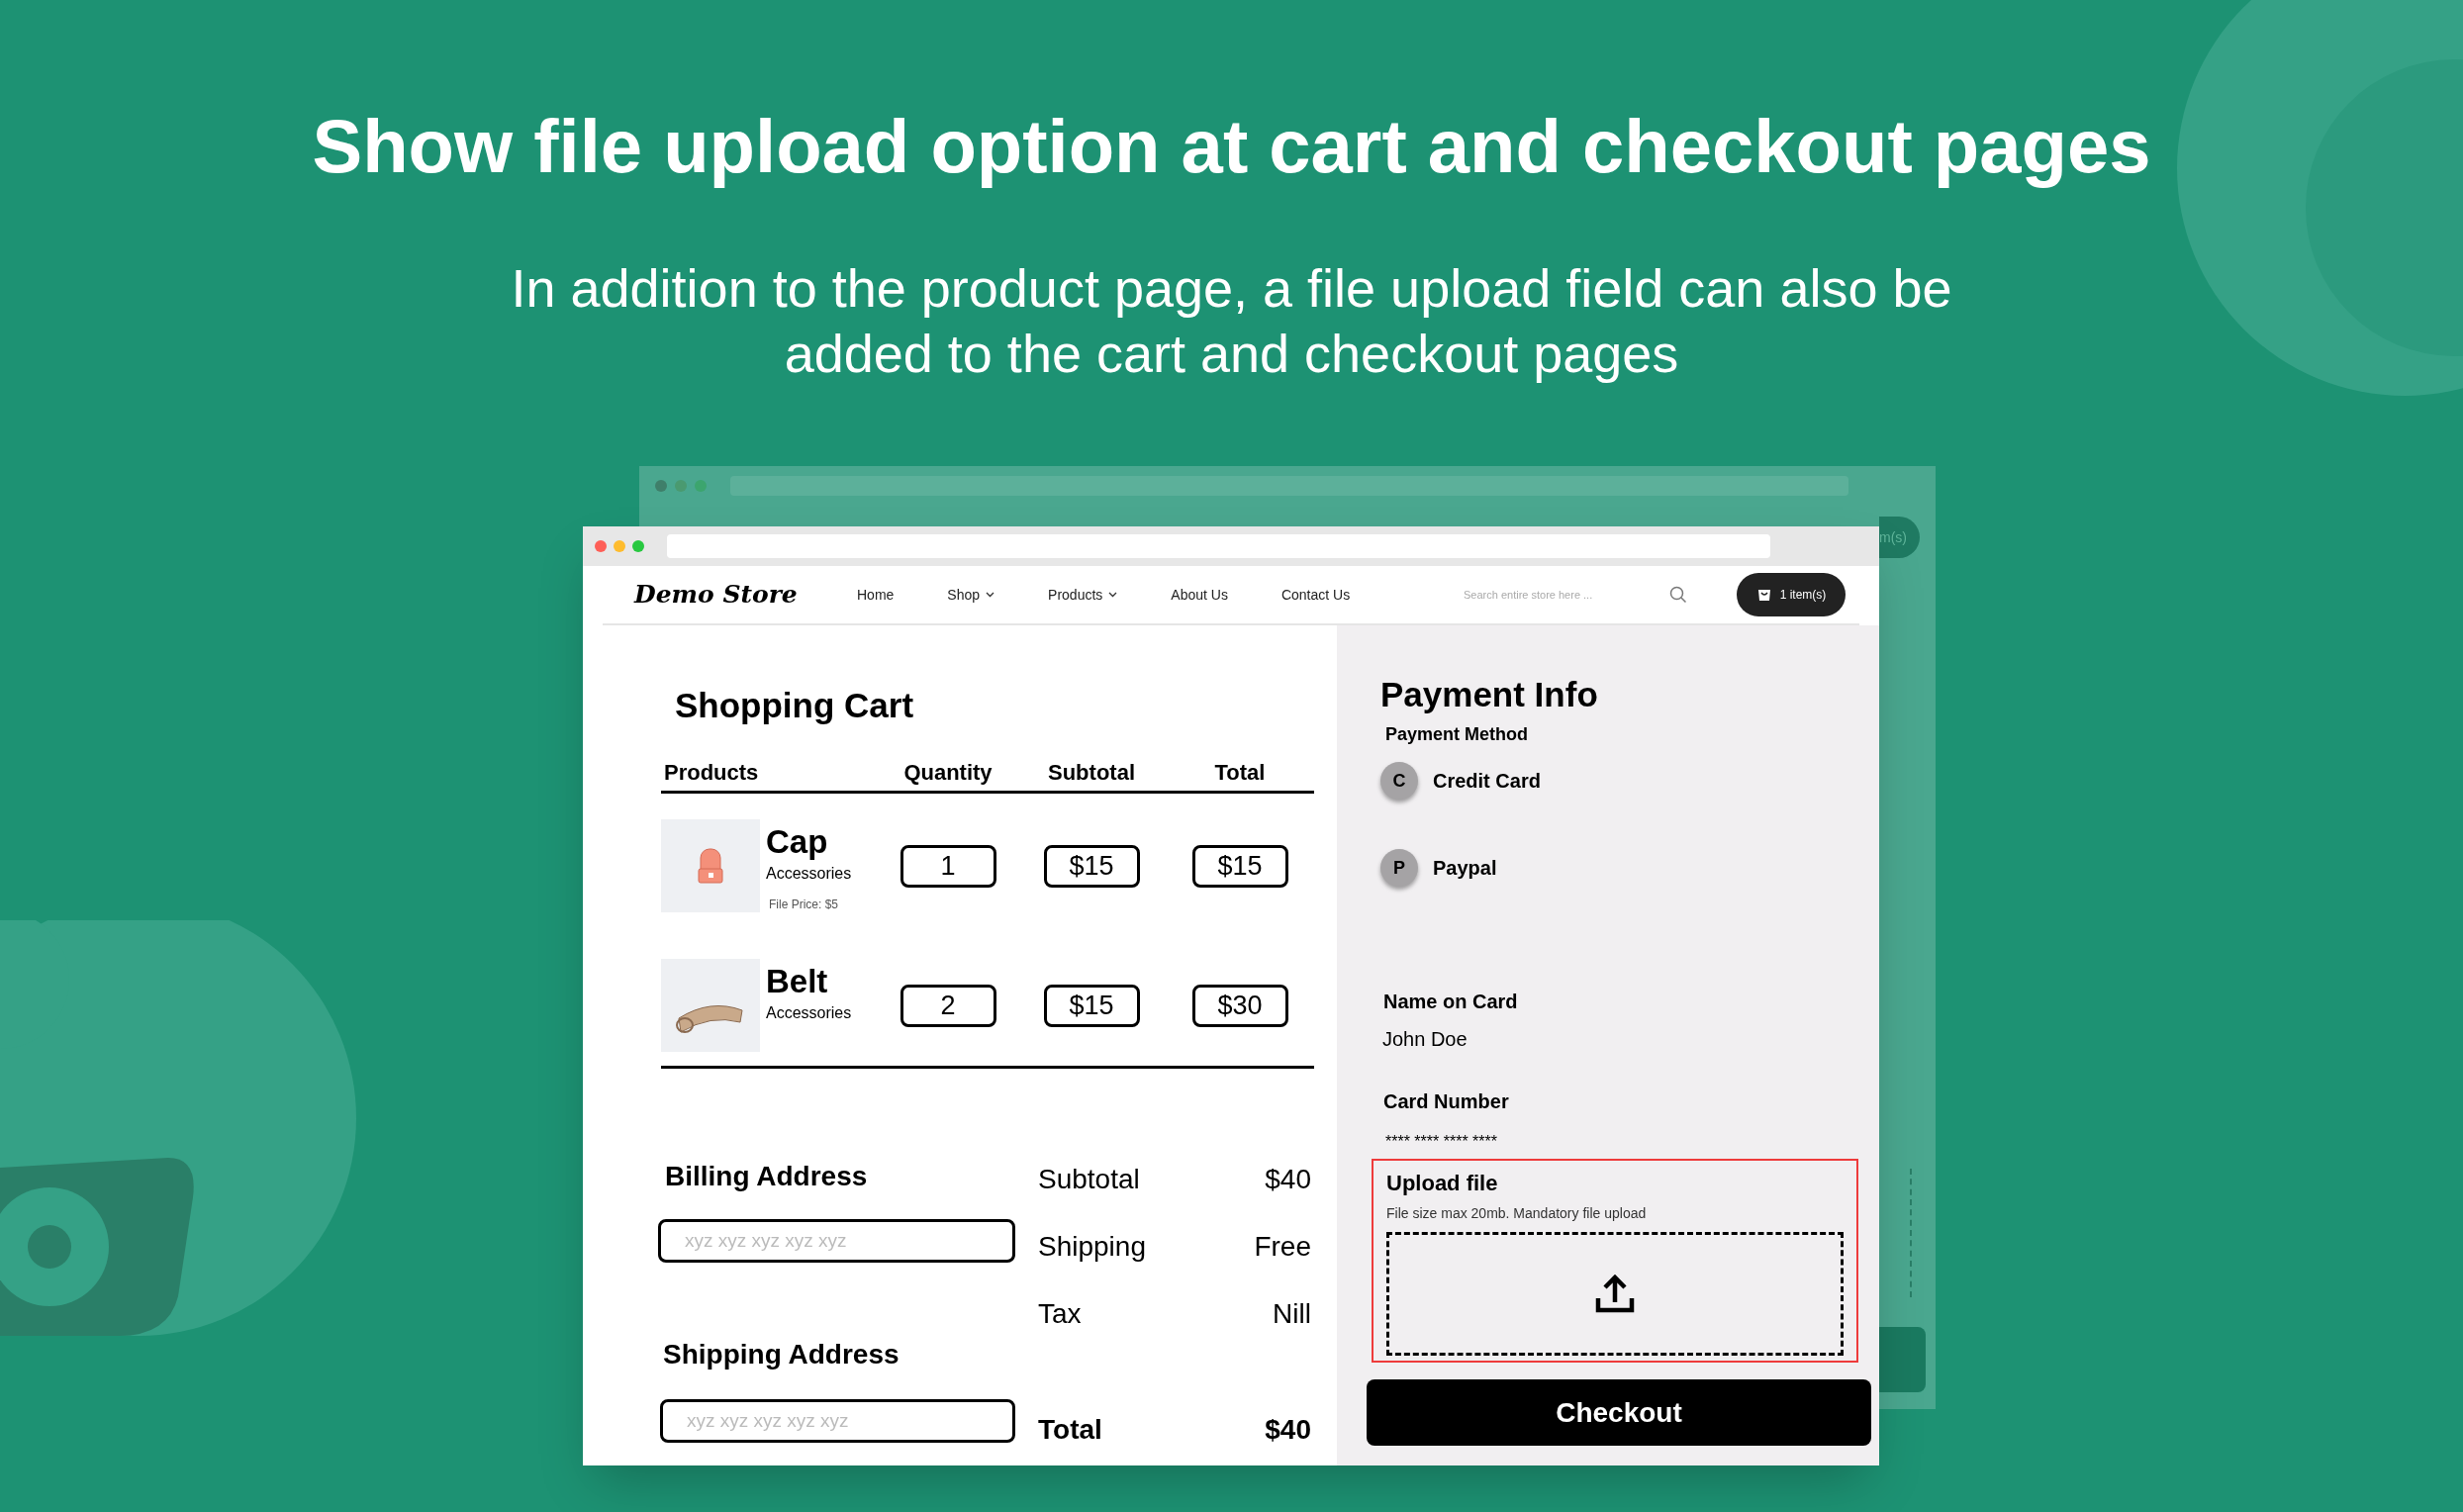 This screenshot has height=1512, width=2463. Describe the element at coordinates (1399, 868) in the screenshot. I see `initial-badge: P` at that location.